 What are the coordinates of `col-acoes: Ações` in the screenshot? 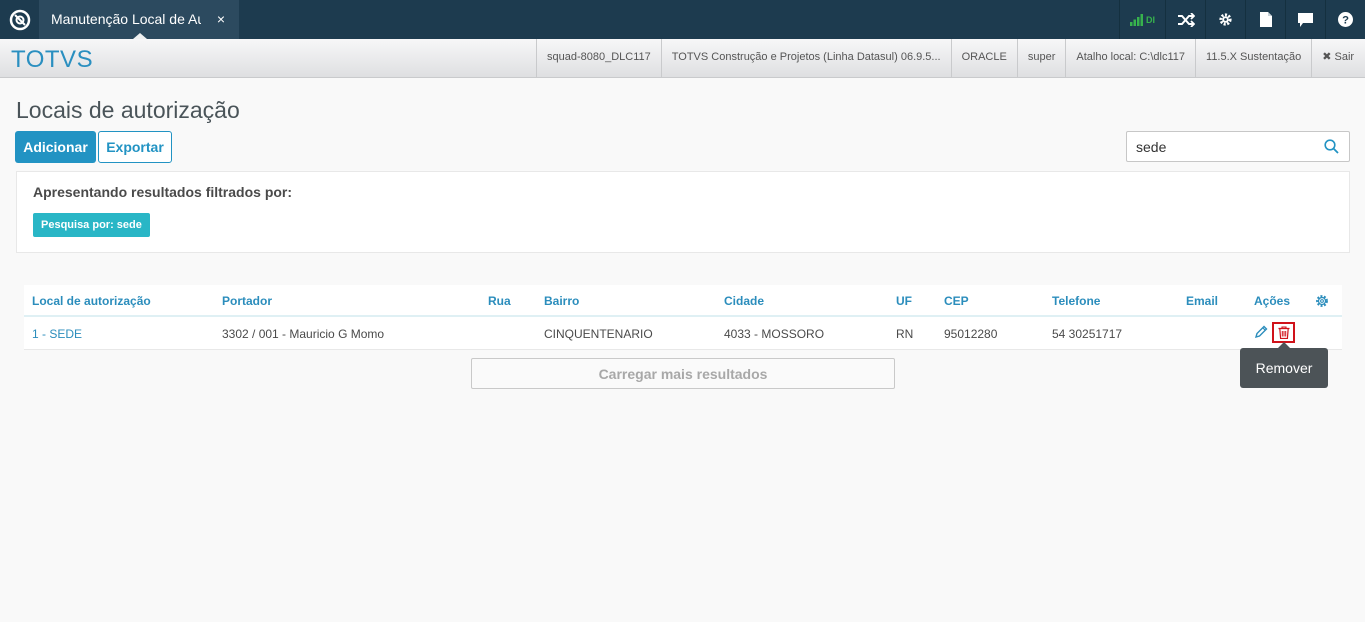 It's located at (1272, 301).